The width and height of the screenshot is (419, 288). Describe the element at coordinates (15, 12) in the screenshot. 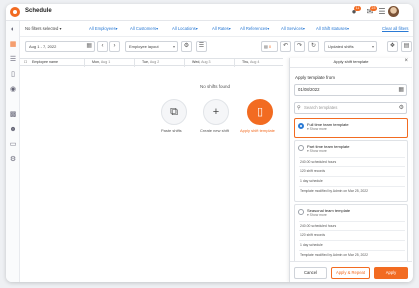

I see `app-logo` at that location.